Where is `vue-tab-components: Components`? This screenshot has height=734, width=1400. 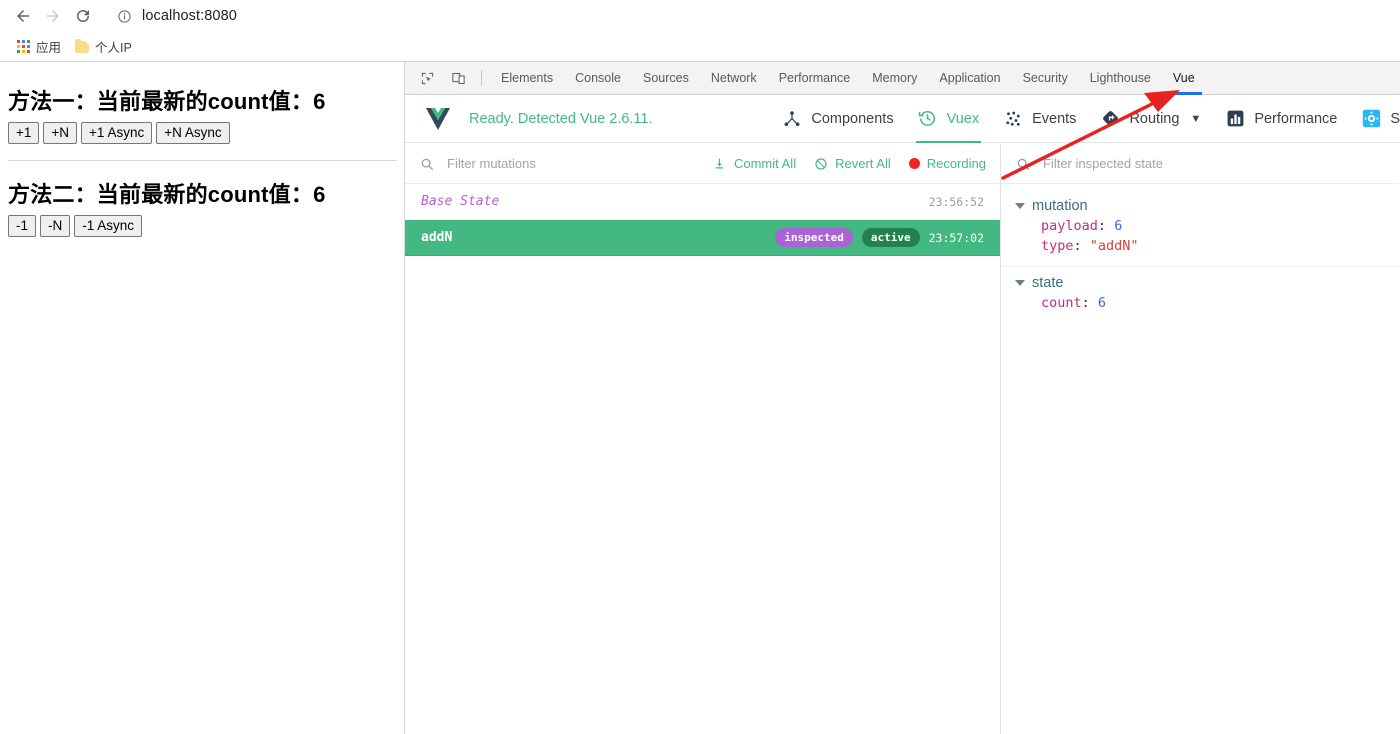 vue-tab-components: Components is located at coordinates (837, 119).